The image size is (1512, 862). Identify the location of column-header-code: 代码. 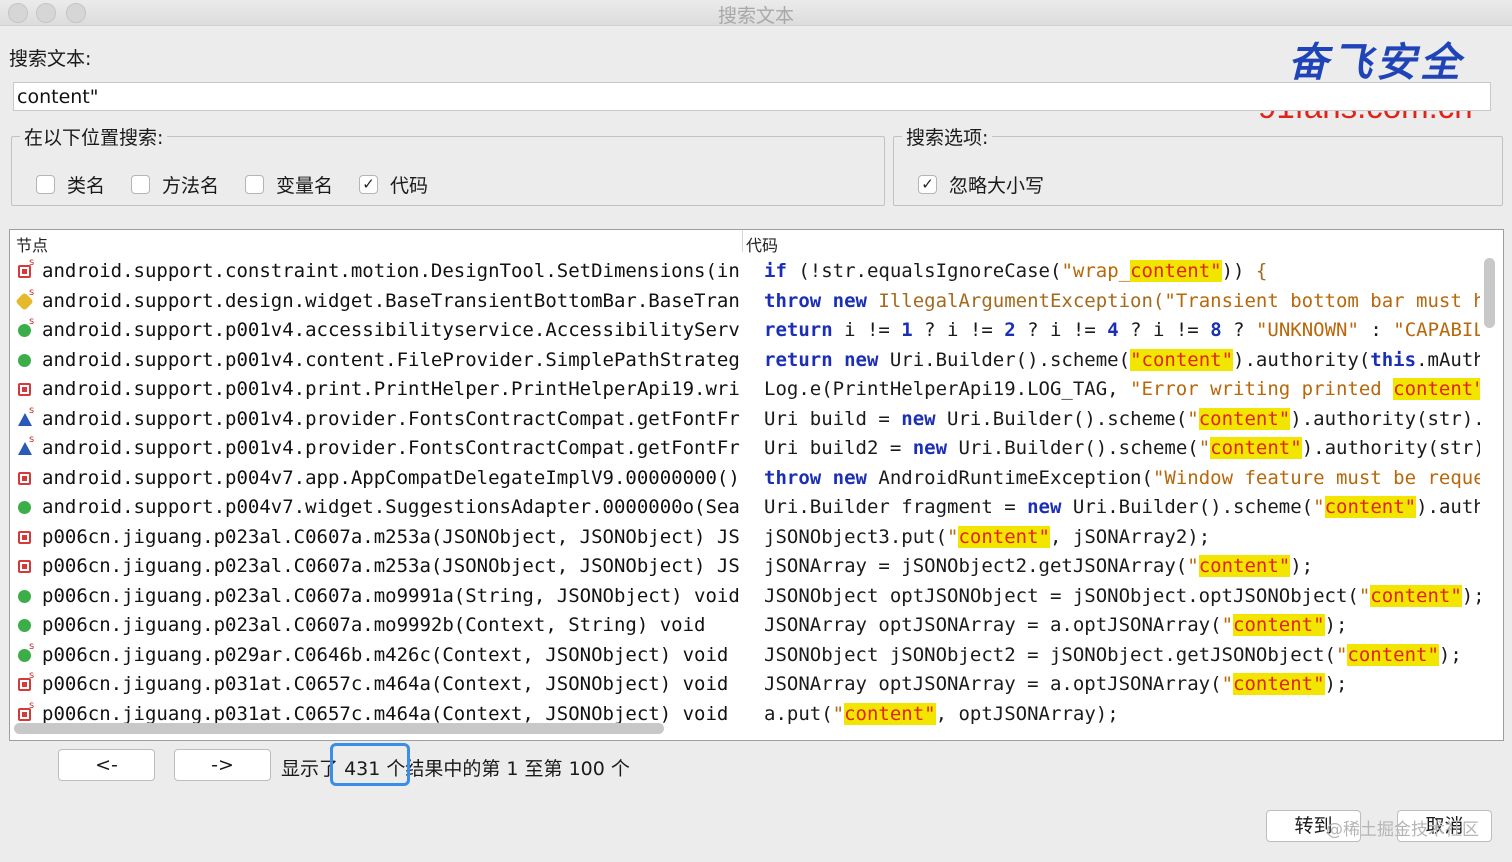
(762, 244).